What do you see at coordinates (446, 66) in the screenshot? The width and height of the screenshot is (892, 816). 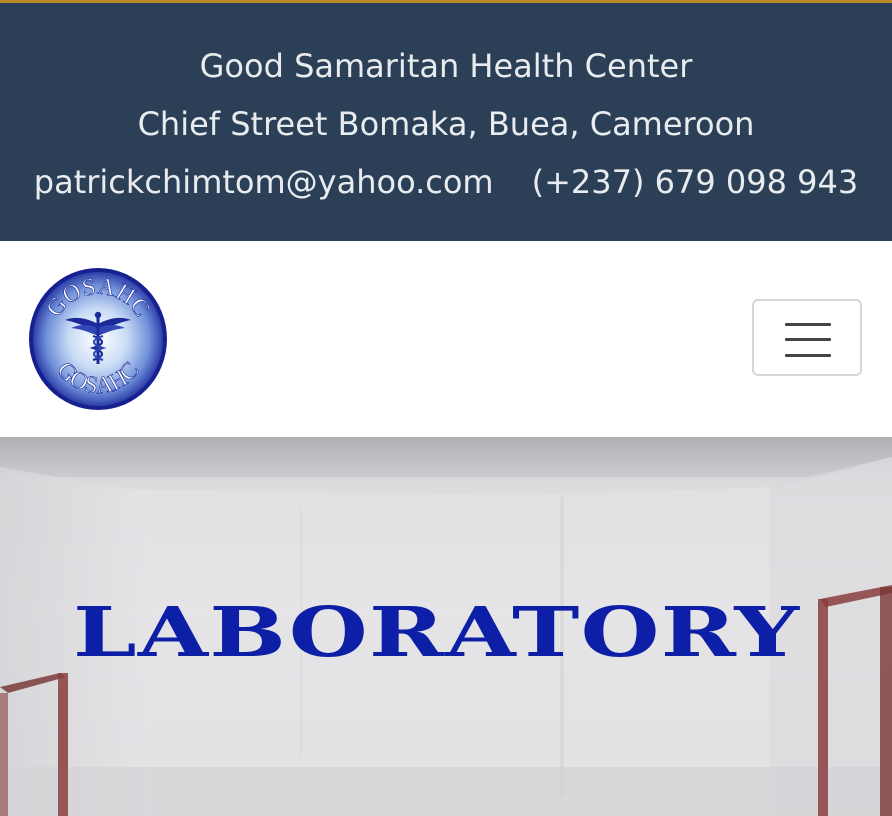 I see `org-name: Good Samaritan Health Center` at bounding box center [446, 66].